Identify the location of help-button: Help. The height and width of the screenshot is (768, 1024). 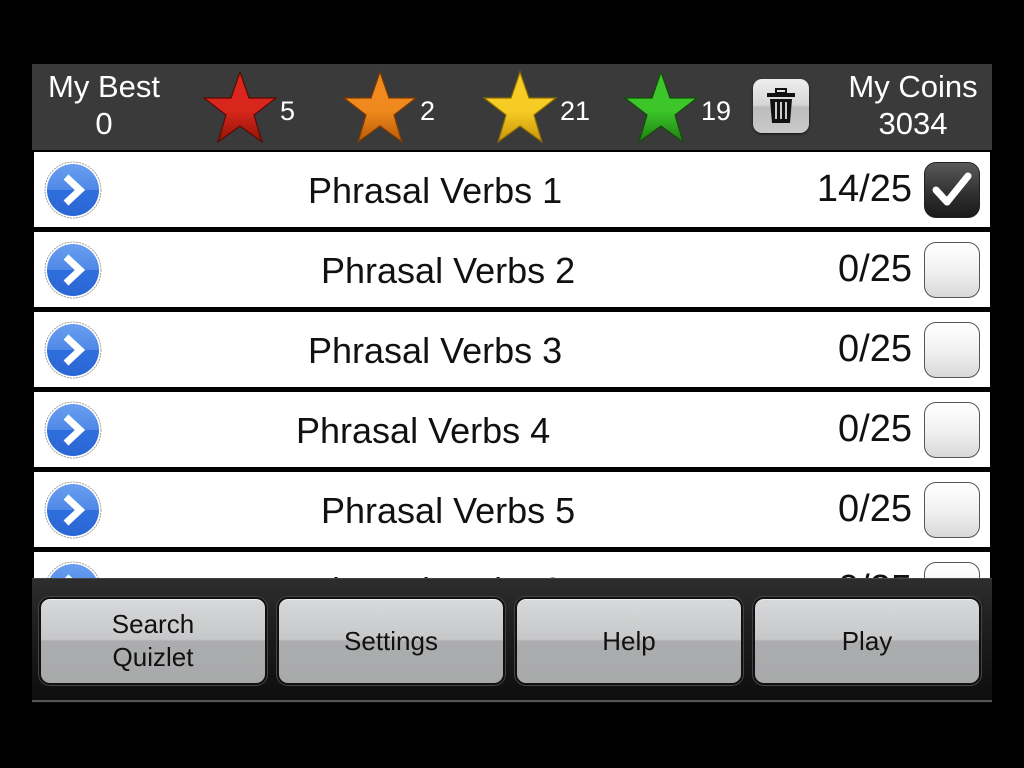
(629, 641).